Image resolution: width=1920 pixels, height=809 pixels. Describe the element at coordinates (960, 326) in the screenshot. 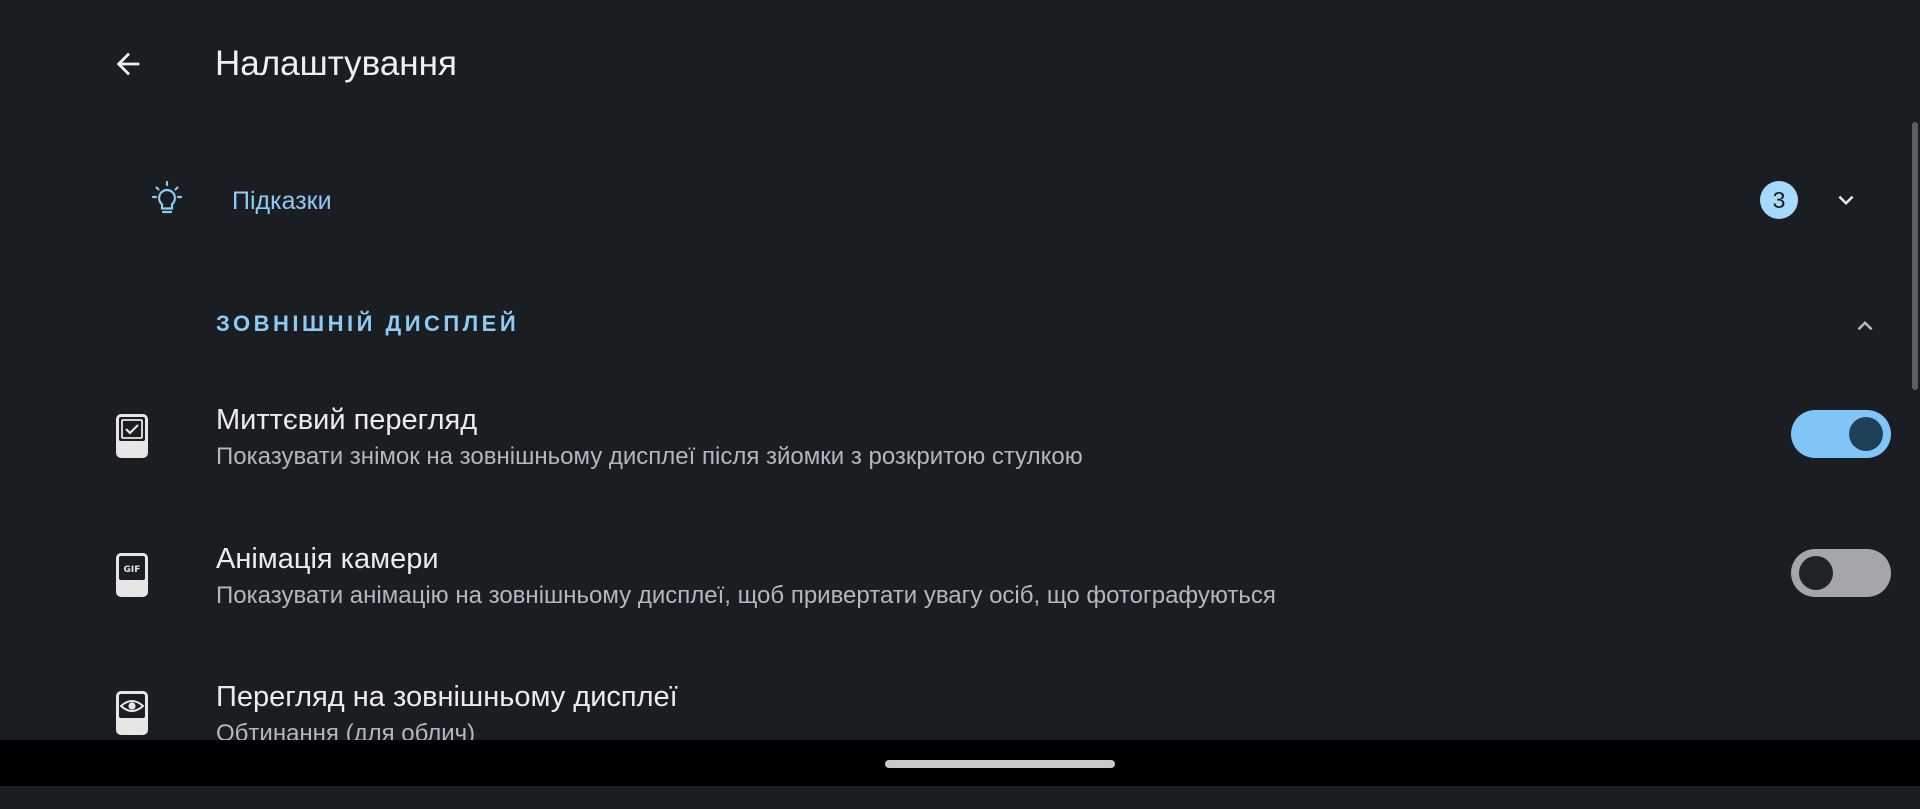

I see `section-header: ЗОВНІШНІЙ ДИСПЛЕЙ` at that location.